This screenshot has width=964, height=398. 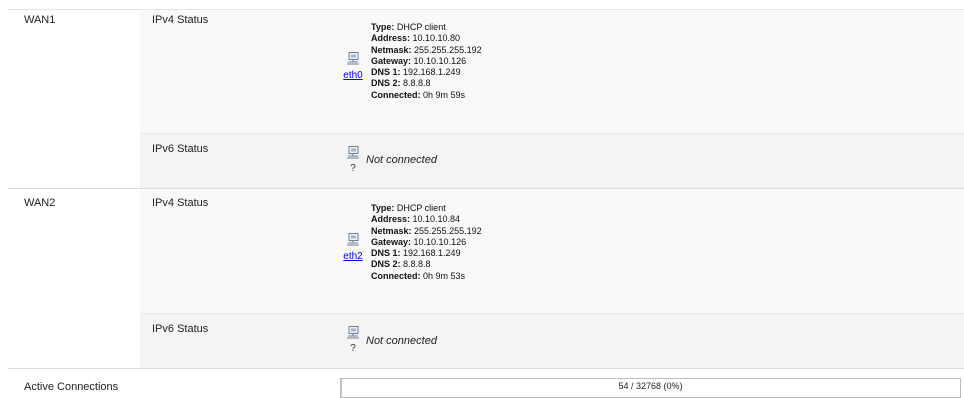 What do you see at coordinates (353, 256) in the screenshot?
I see `eth2-device-link: eth2` at bounding box center [353, 256].